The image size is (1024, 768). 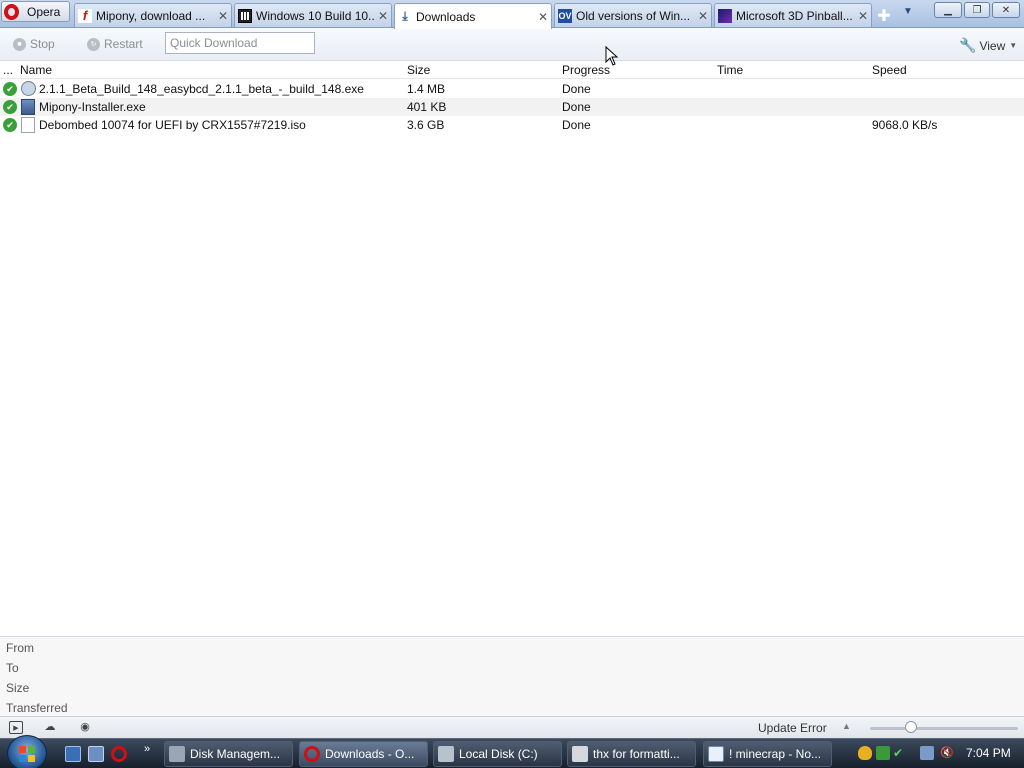 What do you see at coordinates (586, 70) in the screenshot?
I see `column-progress: Progress` at bounding box center [586, 70].